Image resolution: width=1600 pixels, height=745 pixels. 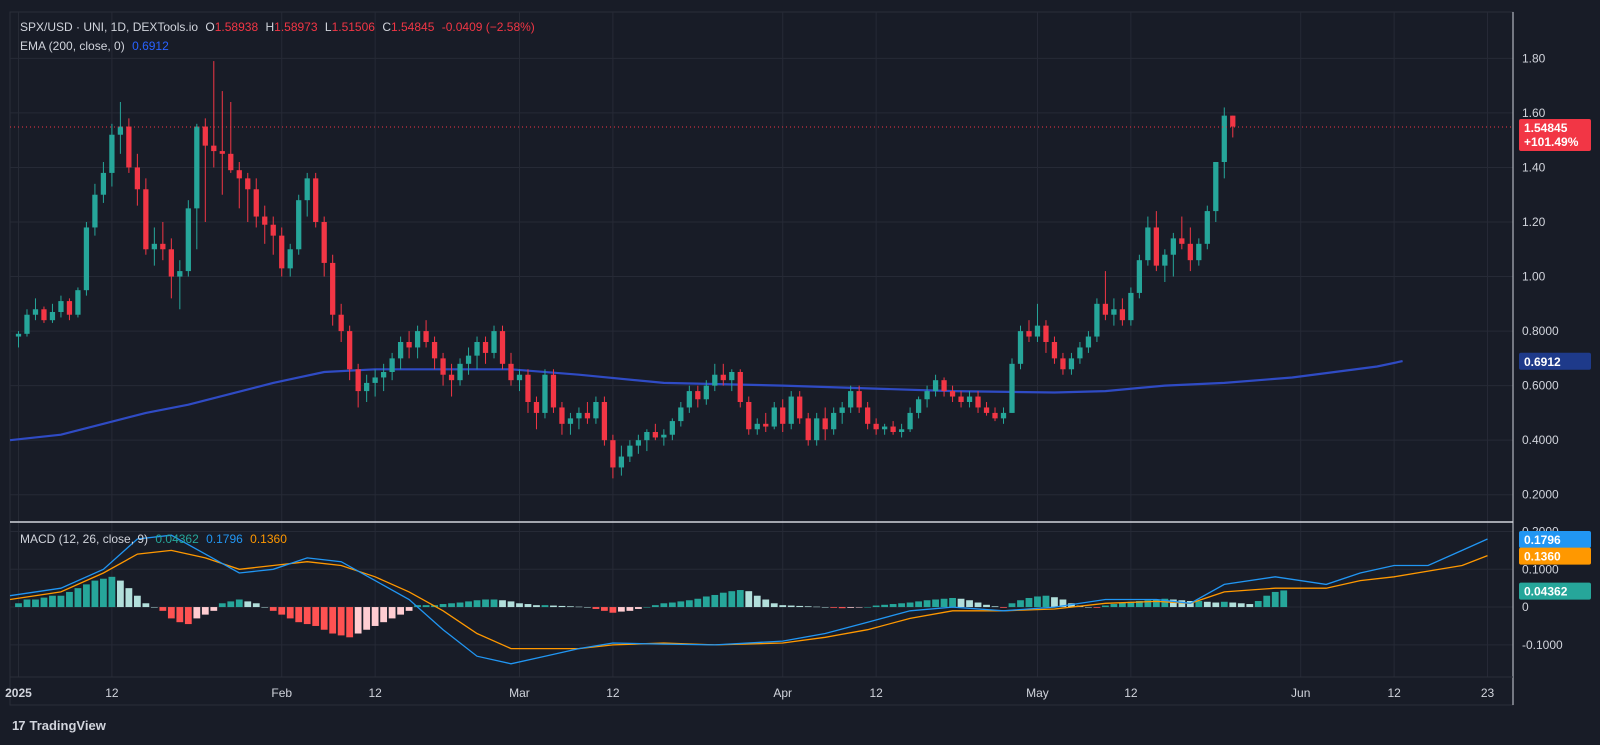 What do you see at coordinates (613, 693) in the screenshot?
I see `time-tick-label: 12` at bounding box center [613, 693].